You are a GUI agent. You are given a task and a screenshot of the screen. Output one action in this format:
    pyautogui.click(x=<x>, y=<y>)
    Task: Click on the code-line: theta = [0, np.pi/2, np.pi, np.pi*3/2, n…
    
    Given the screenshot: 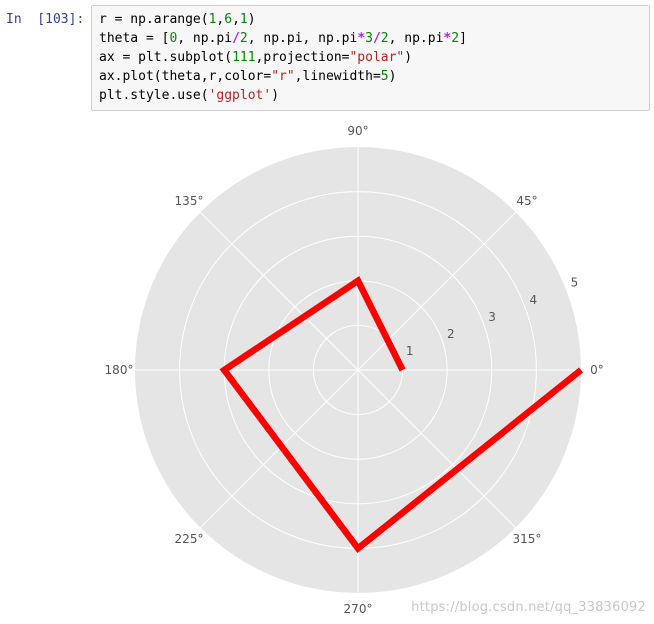 What is the action you would take?
    pyautogui.click(x=370, y=38)
    